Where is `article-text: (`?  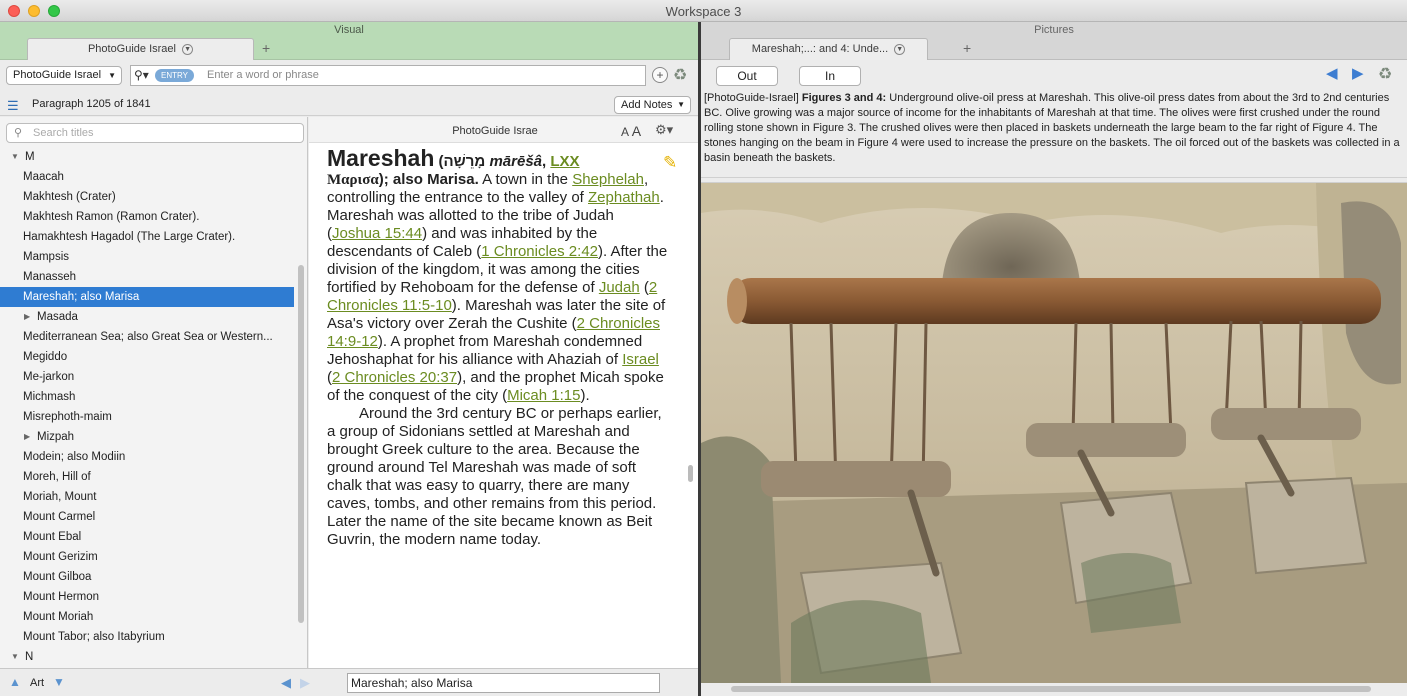
article-text: ( is located at coordinates (644, 287).